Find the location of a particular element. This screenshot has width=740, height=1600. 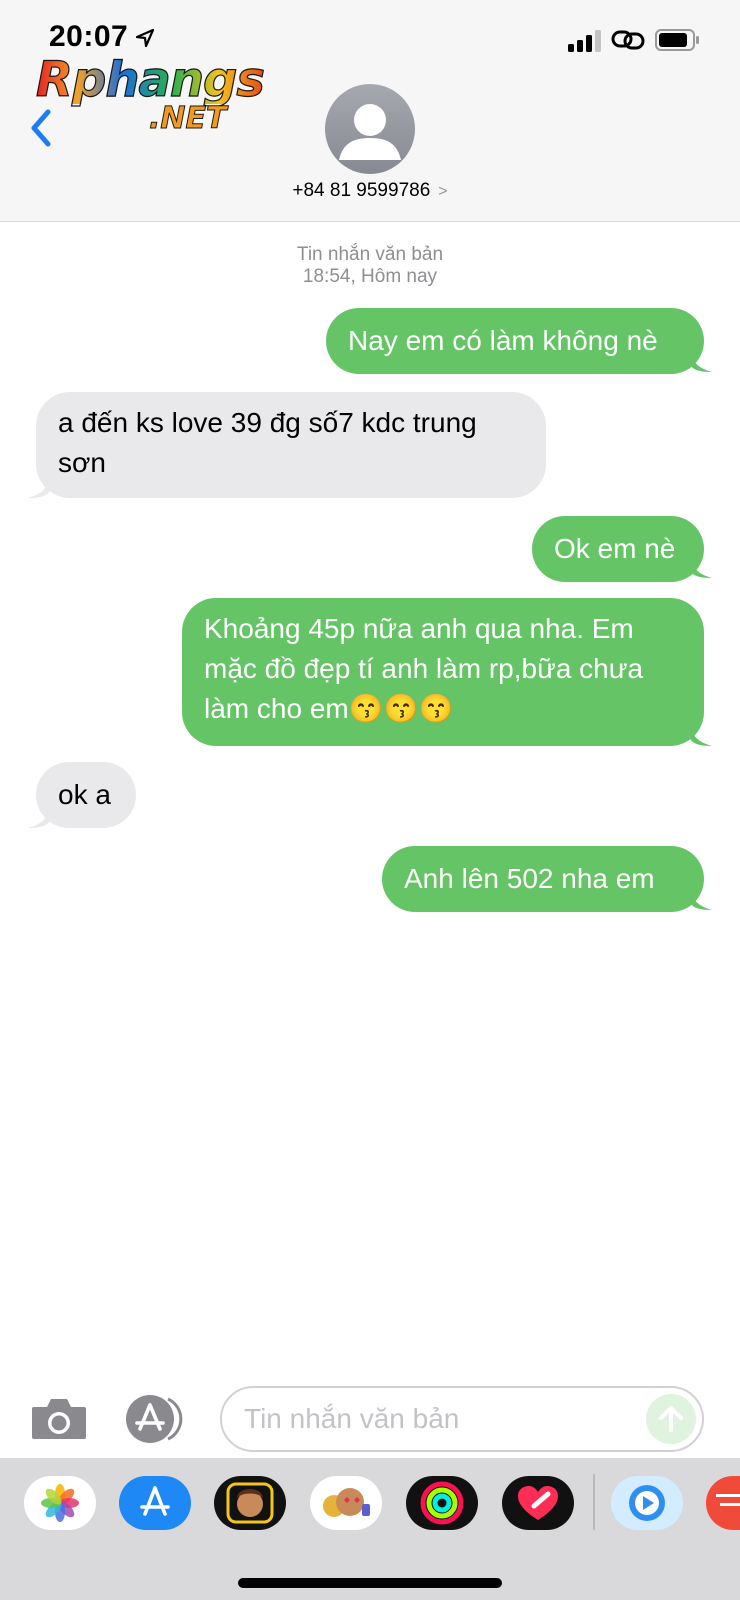

digital-touch-app-button is located at coordinates (538, 1503).